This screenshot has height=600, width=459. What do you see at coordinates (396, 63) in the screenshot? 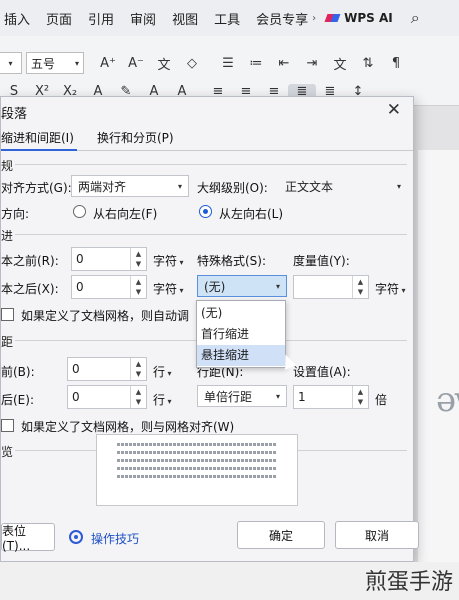
I see `show-marks-icon: ¶` at bounding box center [396, 63].